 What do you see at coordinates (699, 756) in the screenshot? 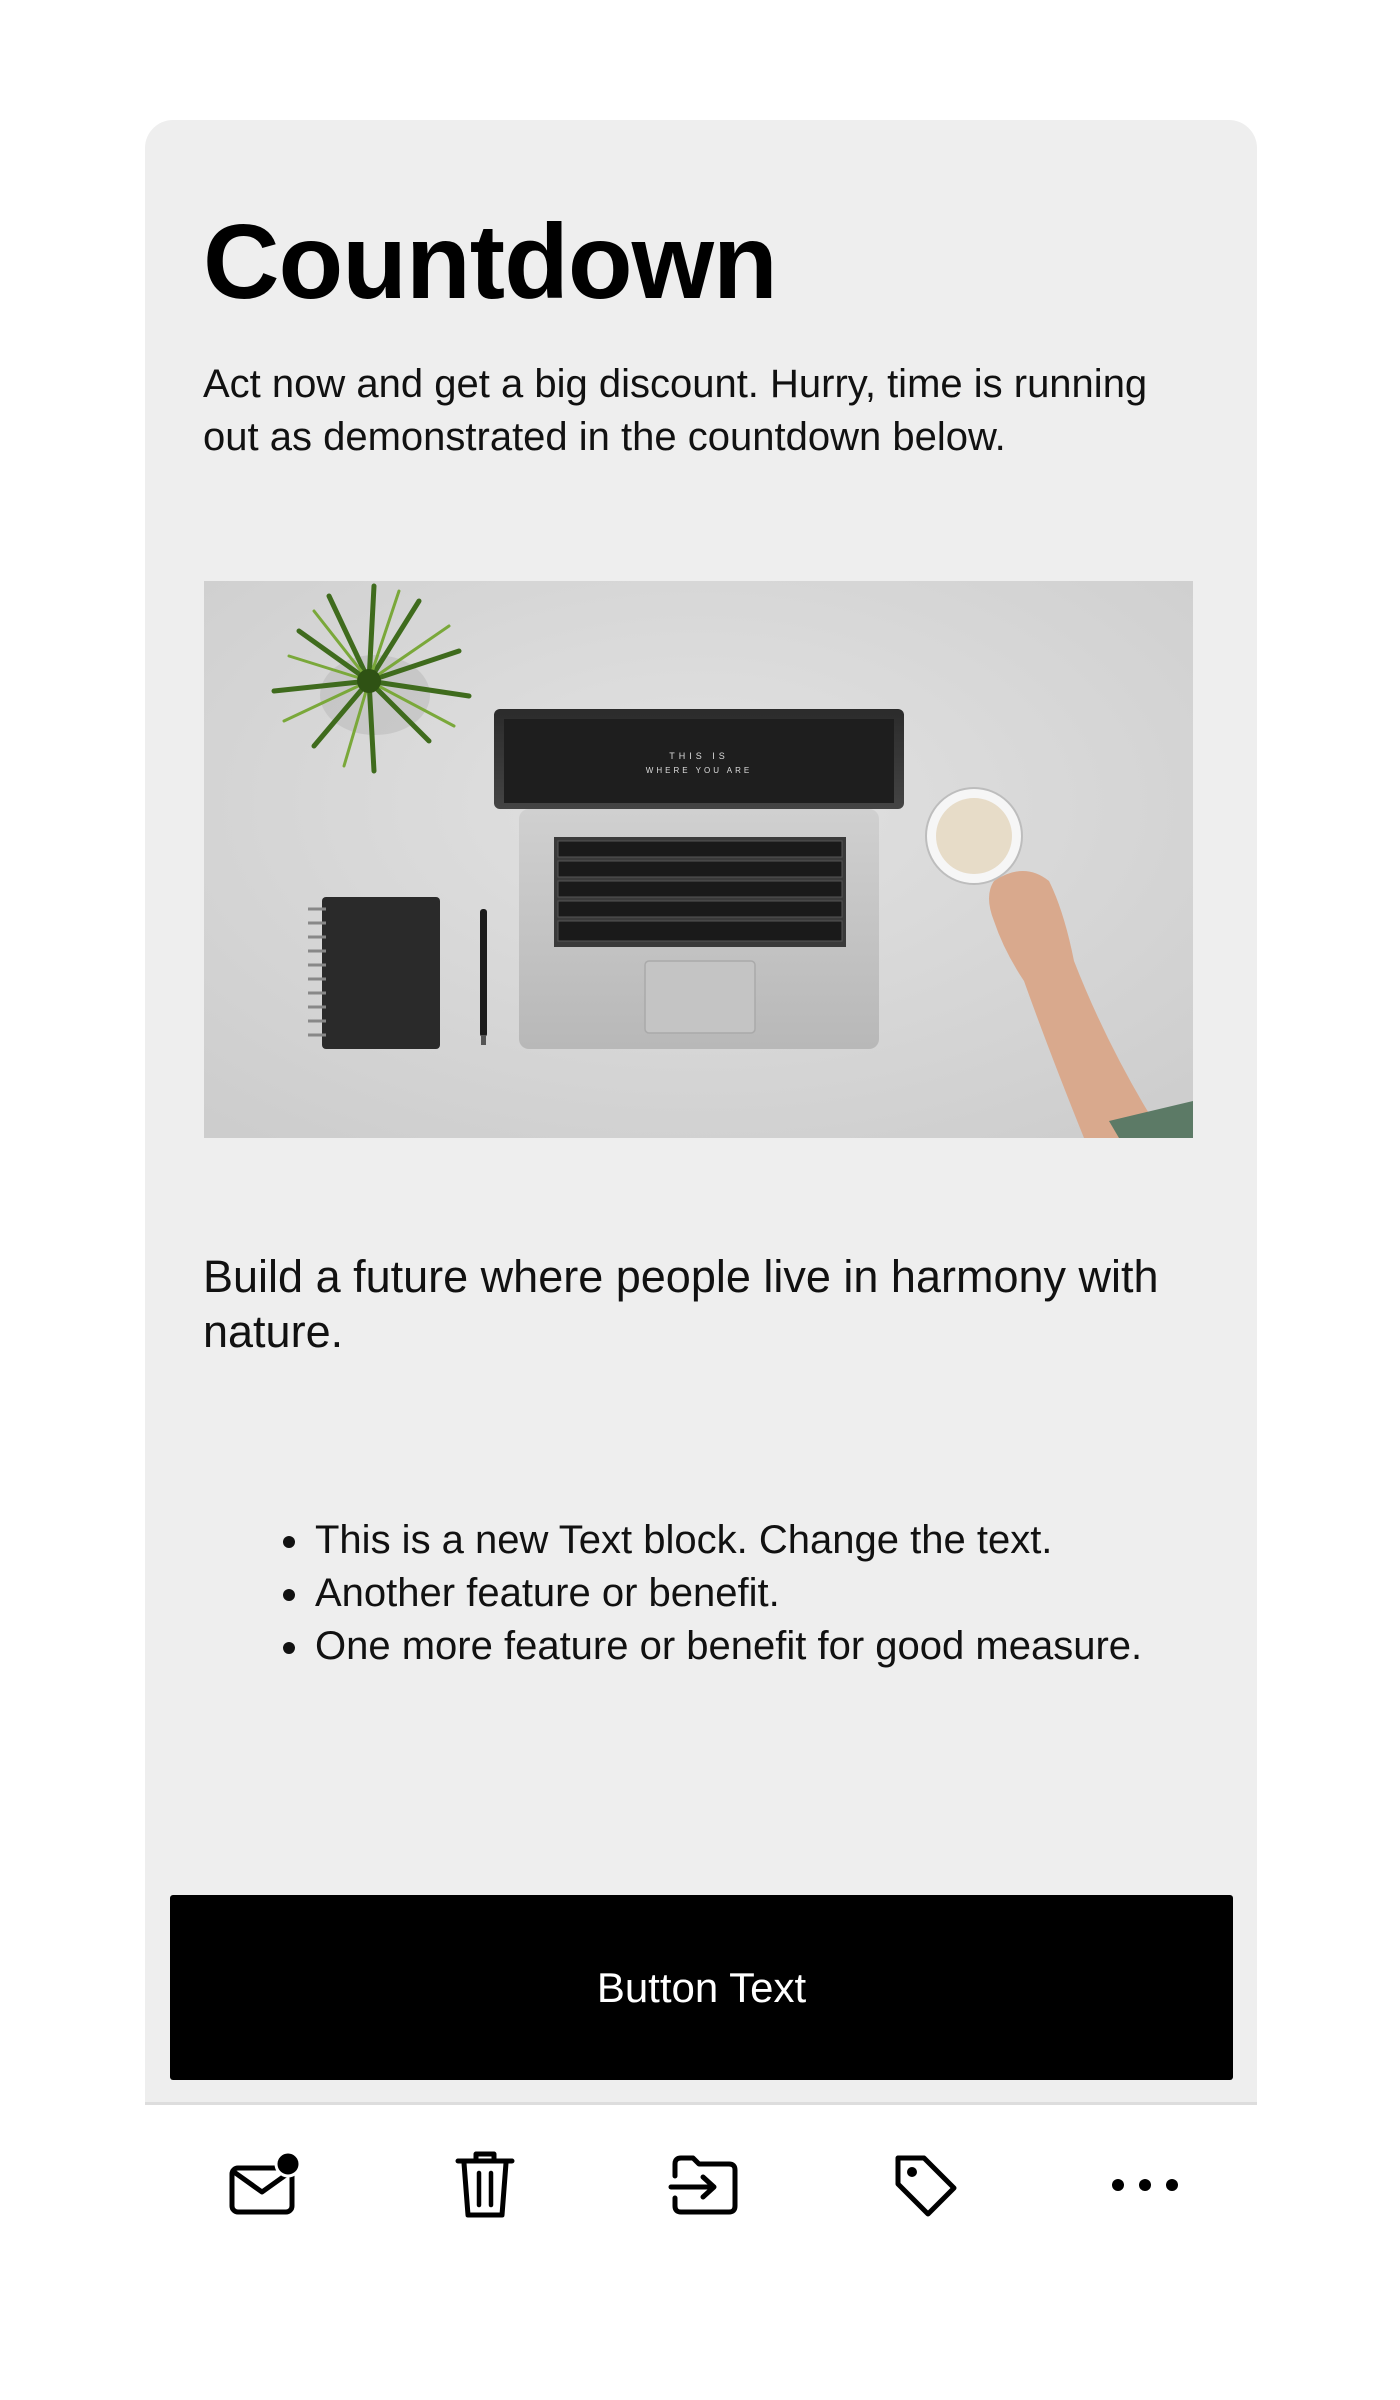
I see `laptop-screen-text-1: THIS IS` at bounding box center [699, 756].